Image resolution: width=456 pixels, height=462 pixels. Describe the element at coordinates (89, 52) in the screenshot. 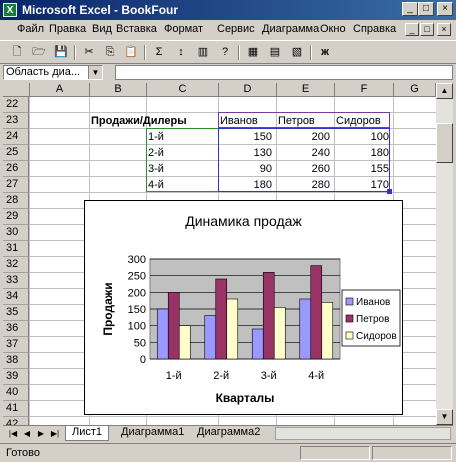

I see `cut-icon: ✂` at that location.